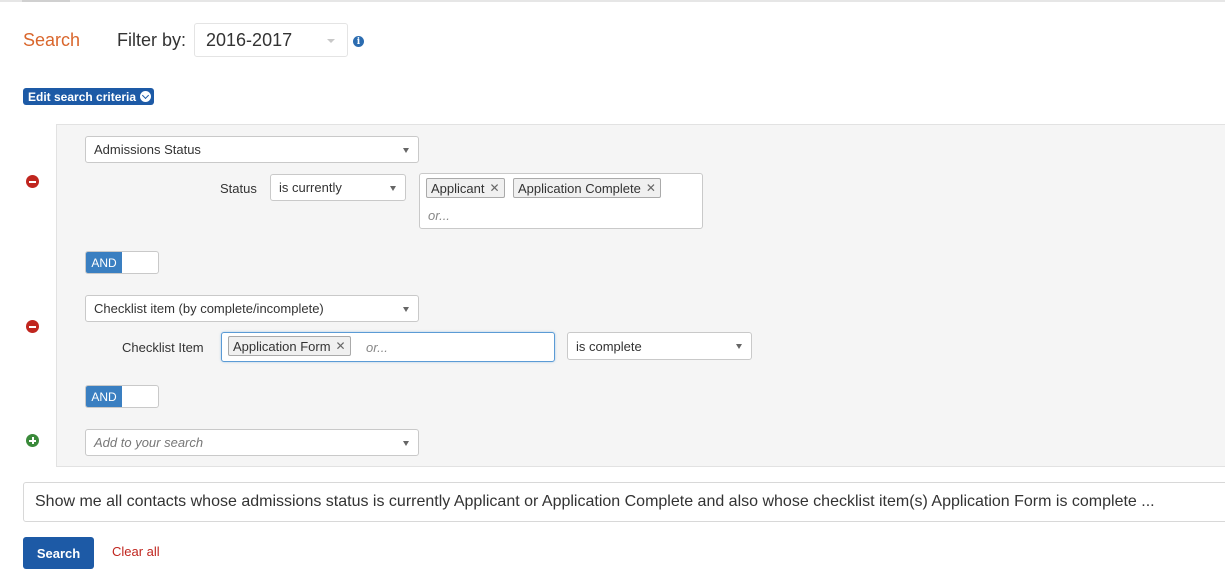 This screenshot has width=1225, height=578. I want to click on page-title: Search, so click(52, 39).